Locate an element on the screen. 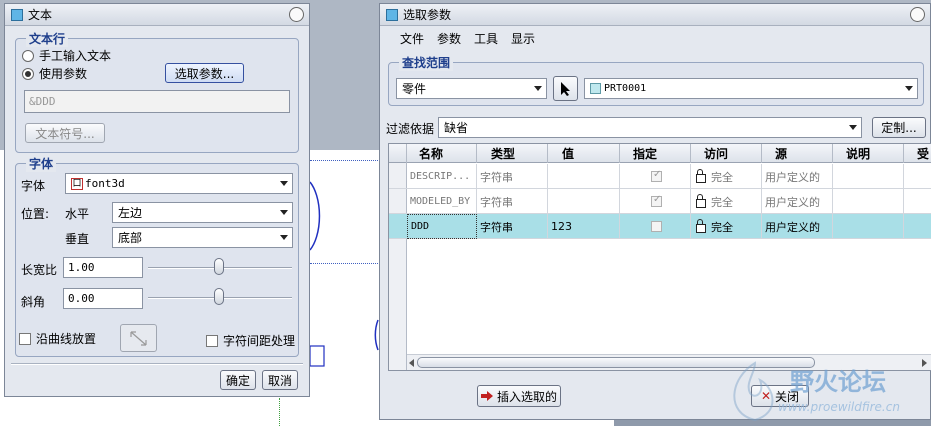  aspect-input: 1.00 is located at coordinates (103, 267).